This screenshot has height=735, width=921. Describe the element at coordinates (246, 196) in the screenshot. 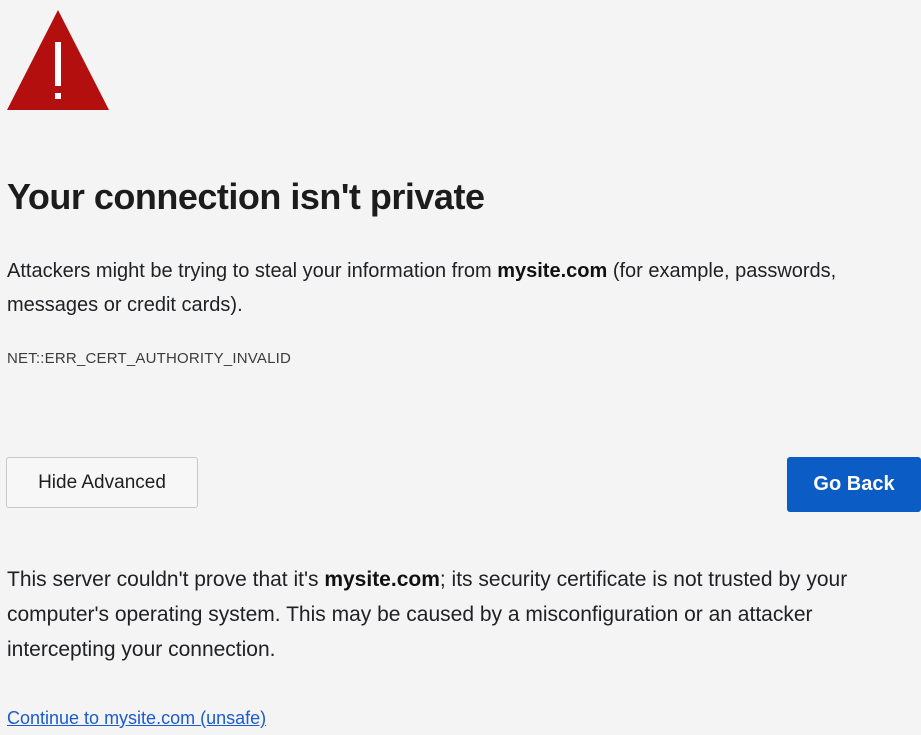

I see `page-title: Your connection isn't private` at that location.